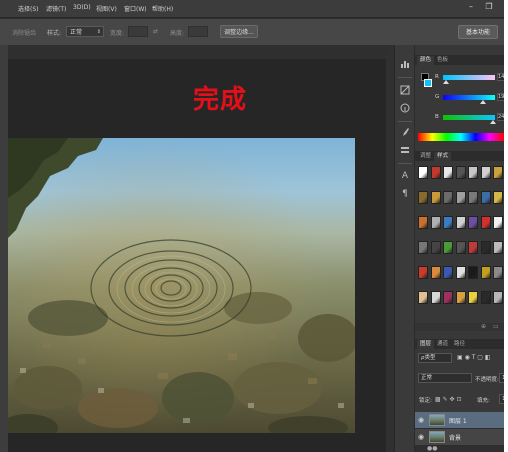 The image size is (508, 452). What do you see at coordinates (85, 31) in the screenshot?
I see `style-select: 正常 ⇕` at bounding box center [85, 31].